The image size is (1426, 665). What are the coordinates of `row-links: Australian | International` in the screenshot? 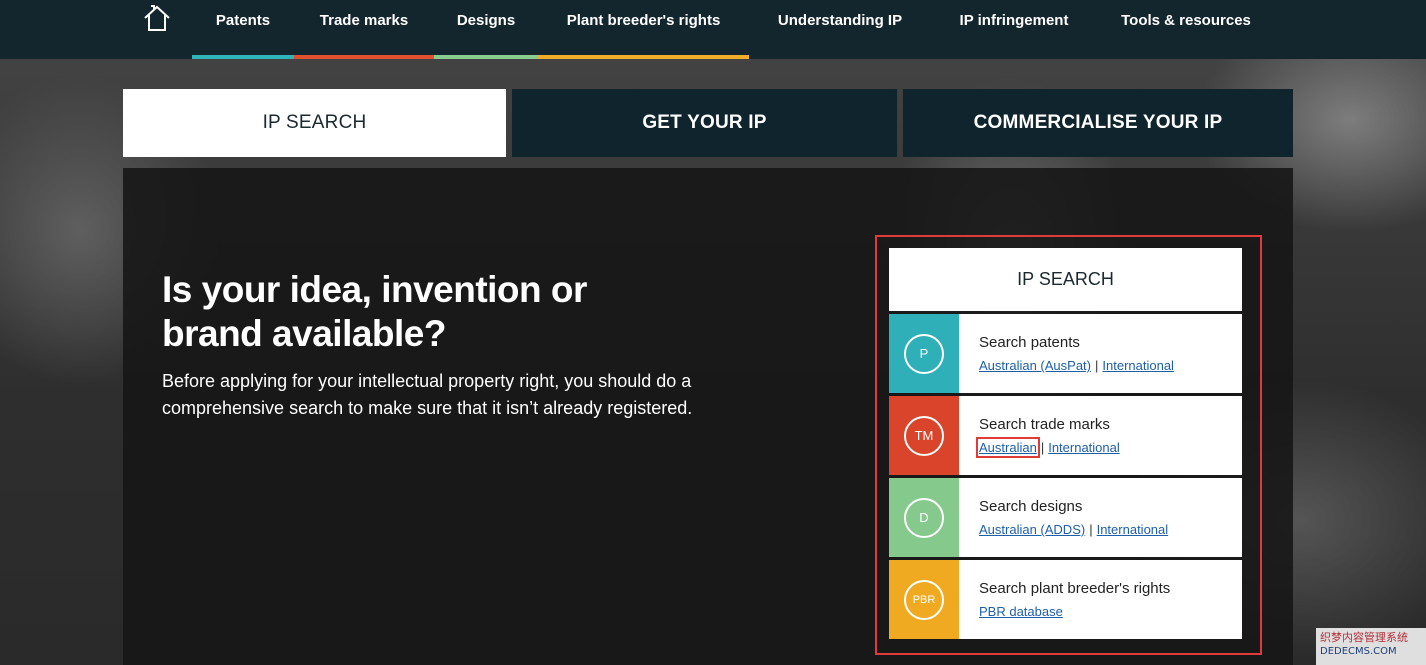 It's located at (1048, 447).